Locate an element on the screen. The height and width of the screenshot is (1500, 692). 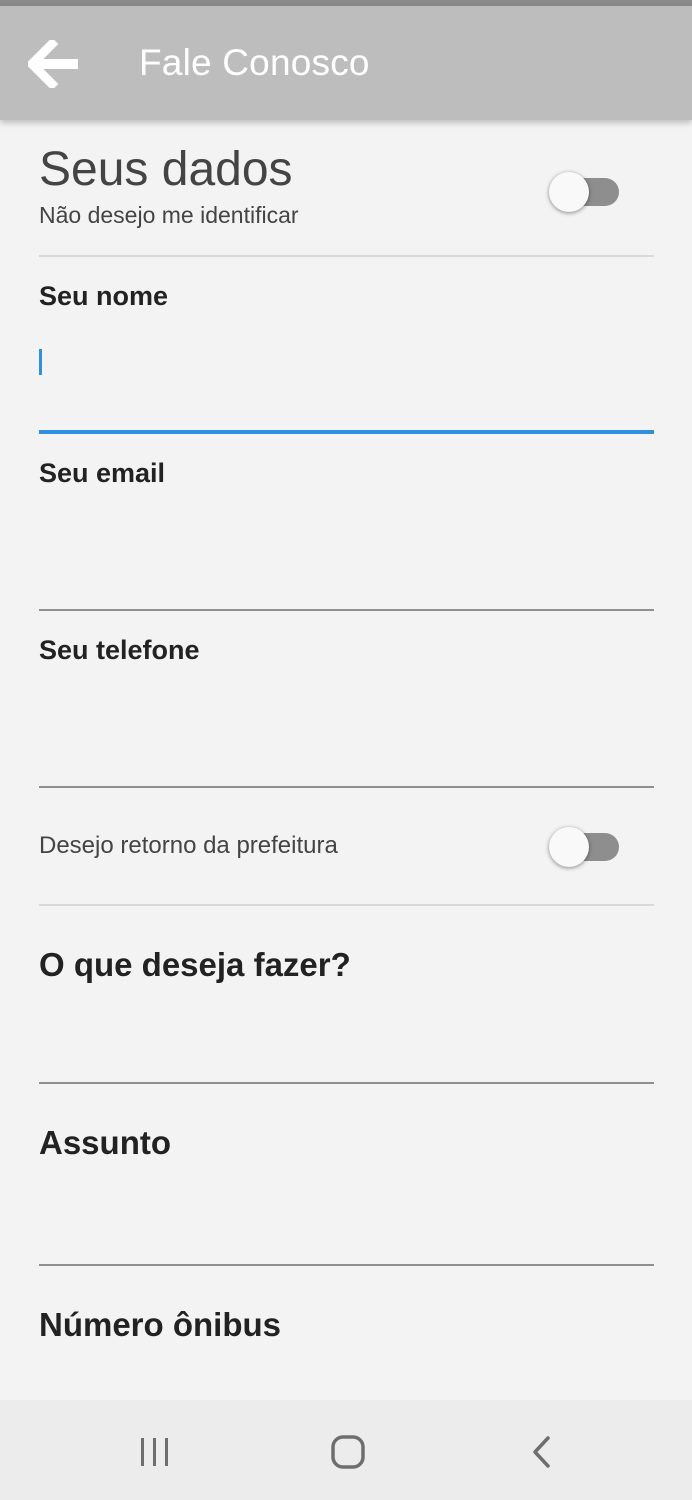
name-label: Seu nome is located at coordinates (104, 296).